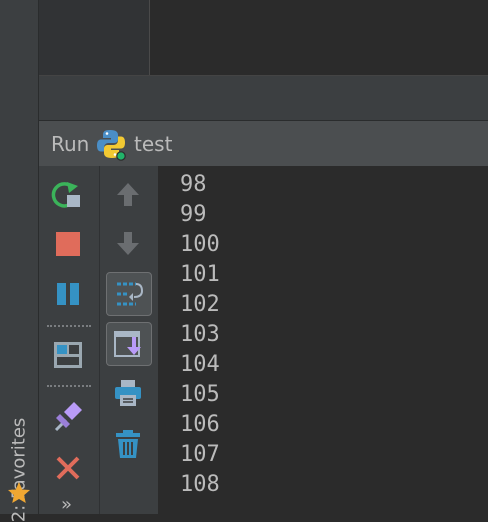  What do you see at coordinates (153, 144) in the screenshot?
I see `run-config-name: test` at bounding box center [153, 144].